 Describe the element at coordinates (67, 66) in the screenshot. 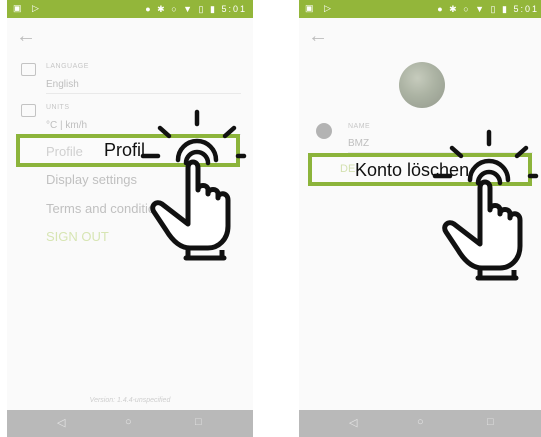

I see `language-label: LANGUAGE` at that location.